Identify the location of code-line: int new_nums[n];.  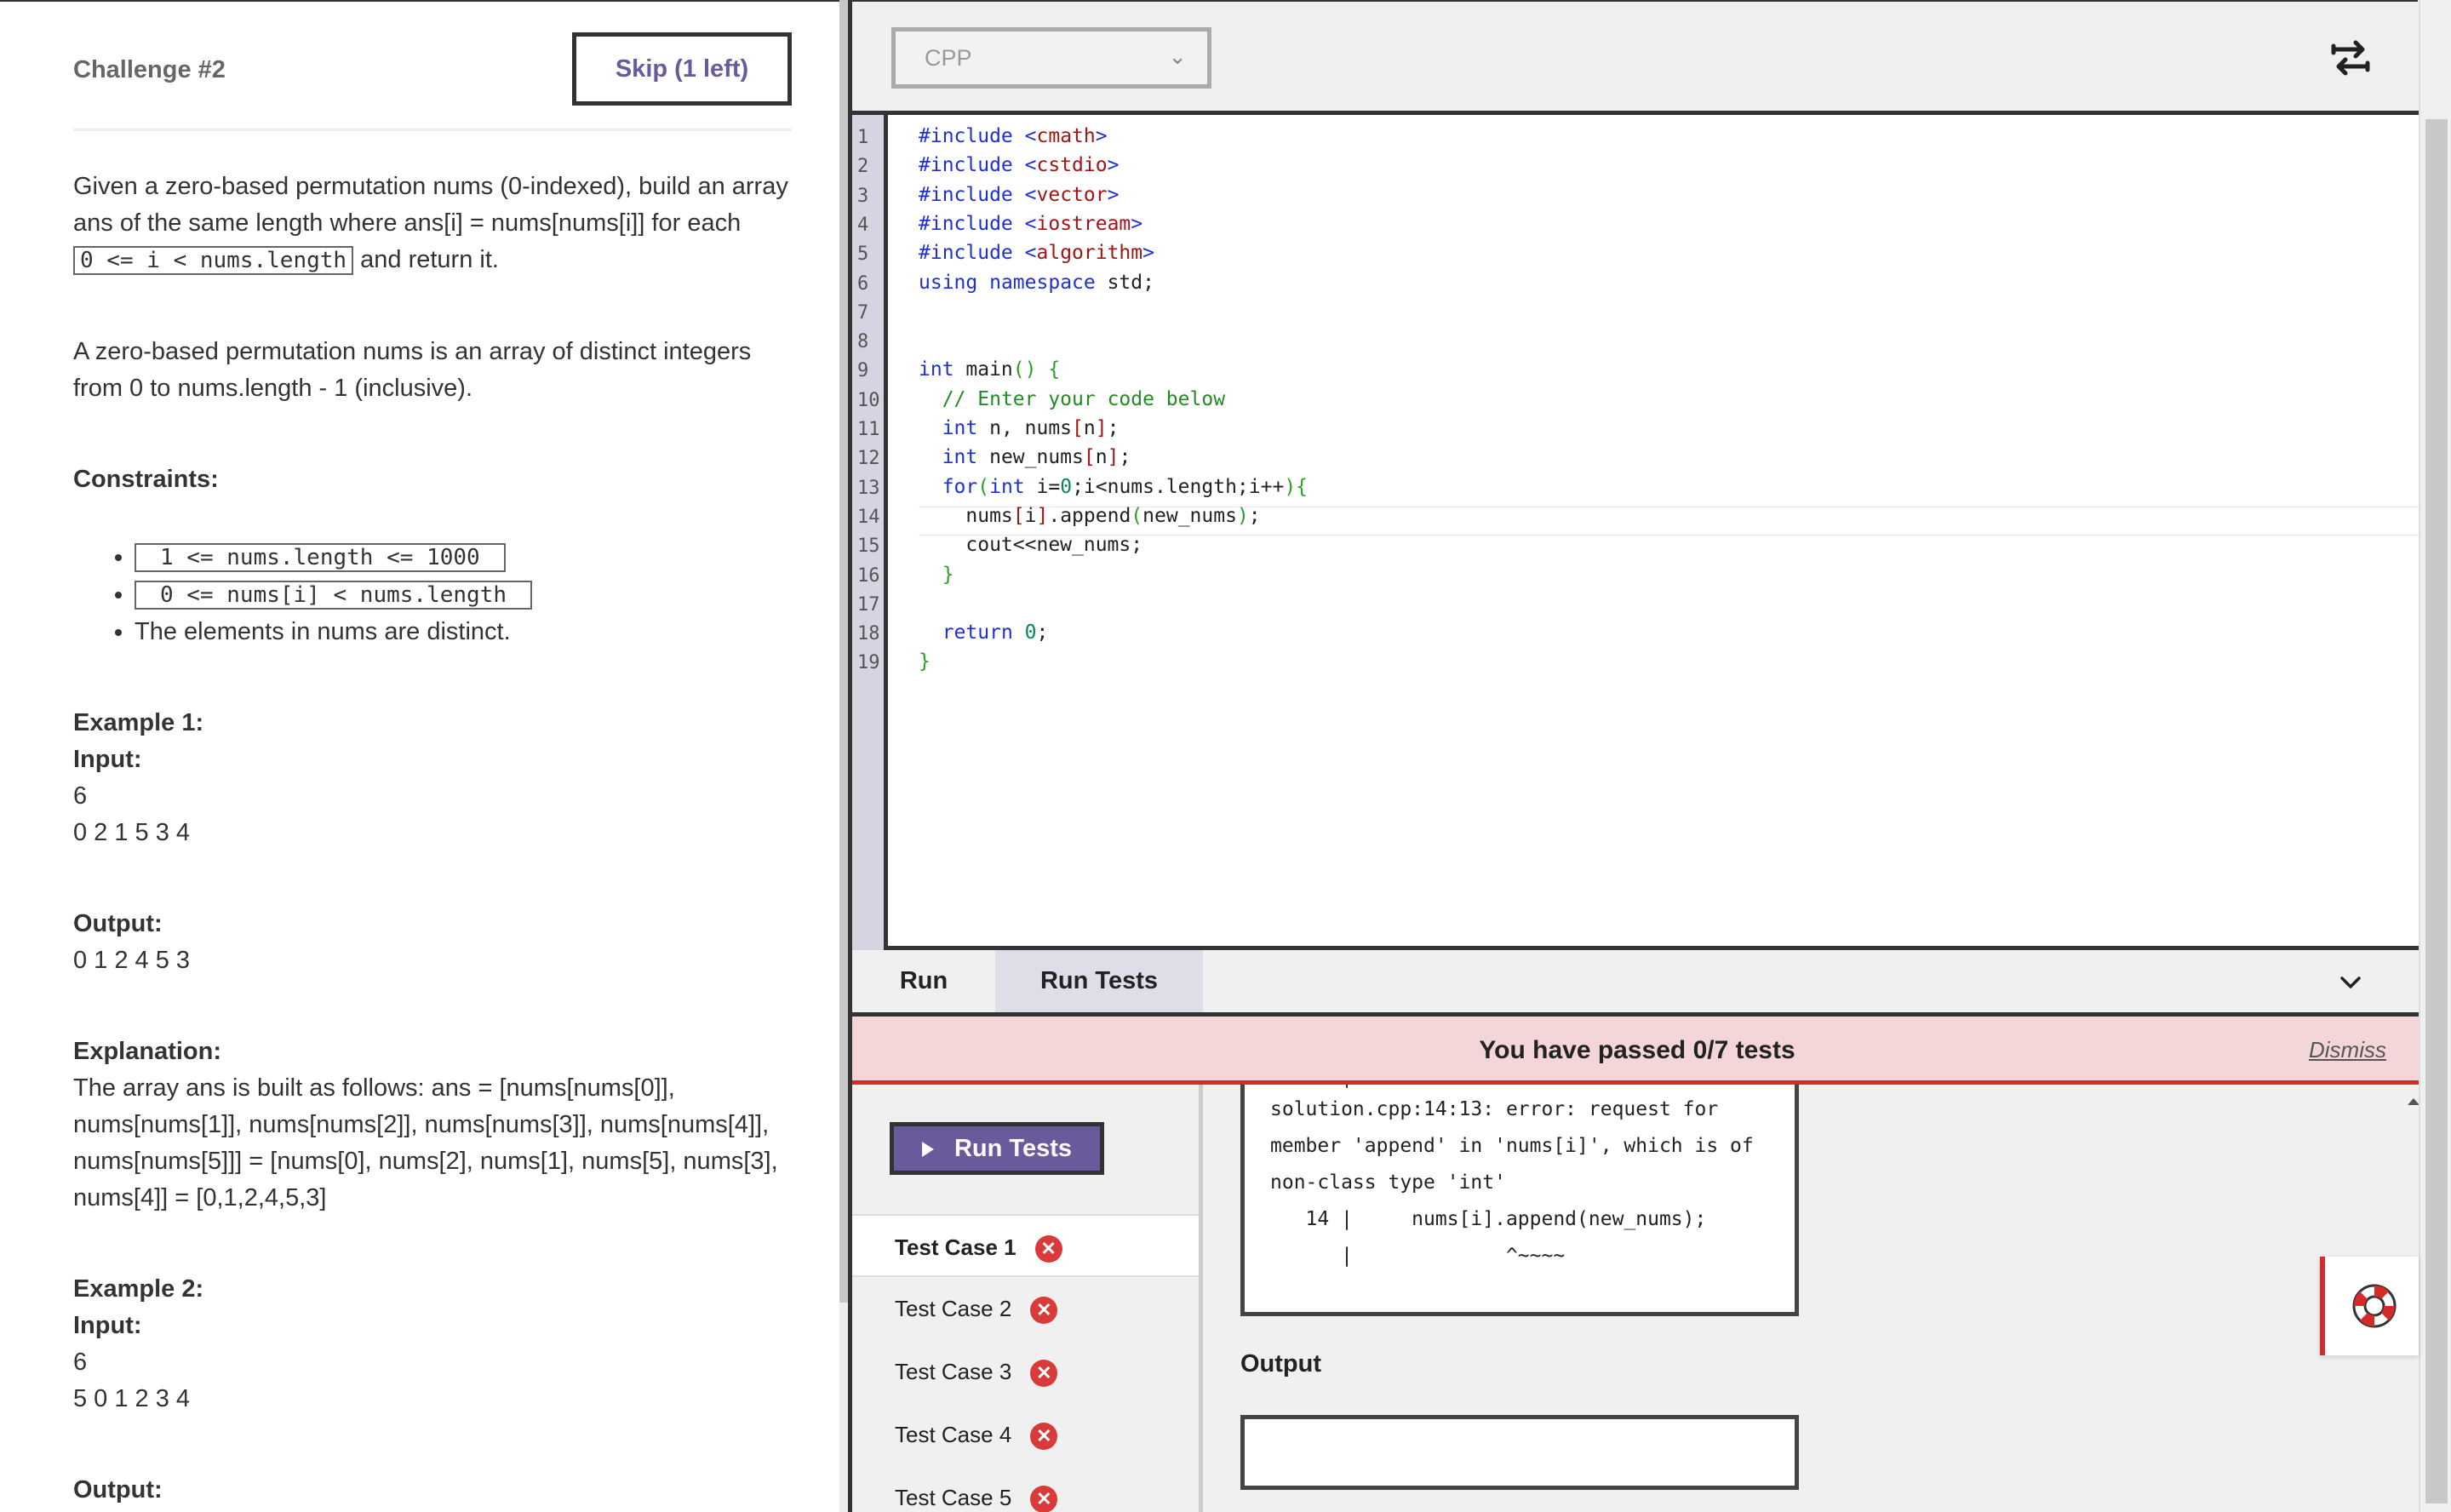
(1025, 457).